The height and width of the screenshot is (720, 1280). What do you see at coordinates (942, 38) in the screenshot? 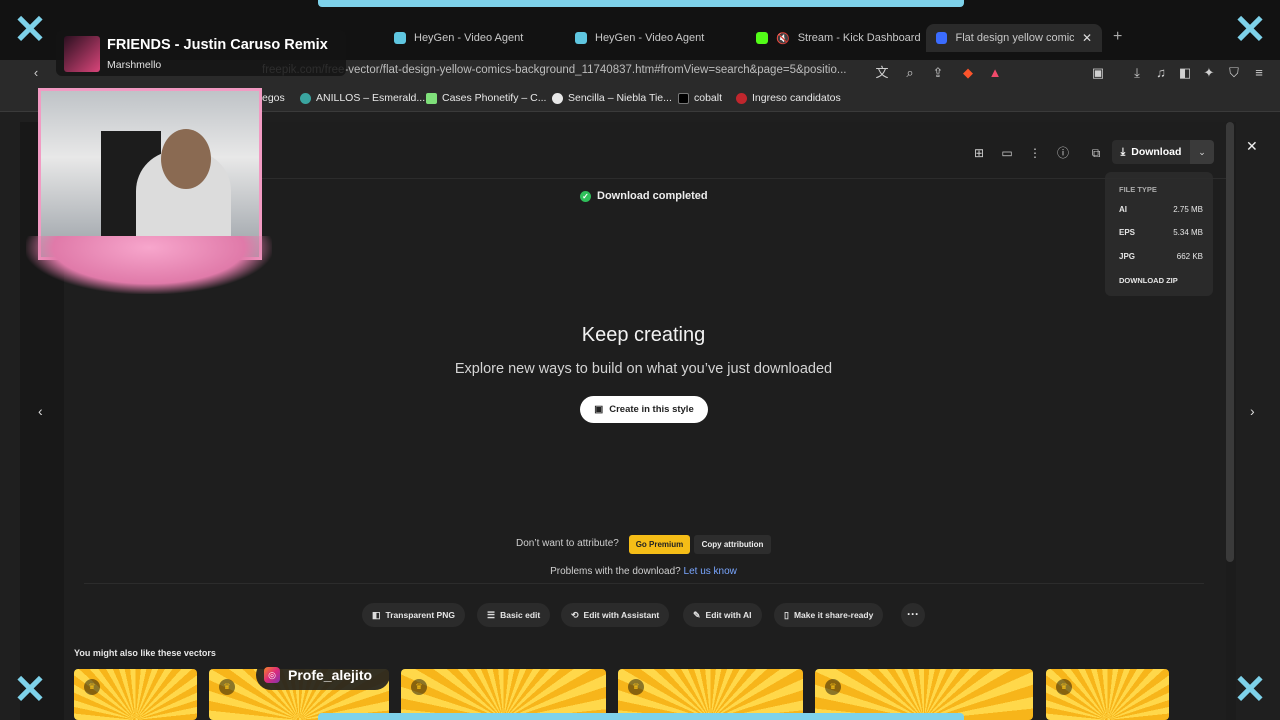
I see `freepik-icon` at bounding box center [942, 38].